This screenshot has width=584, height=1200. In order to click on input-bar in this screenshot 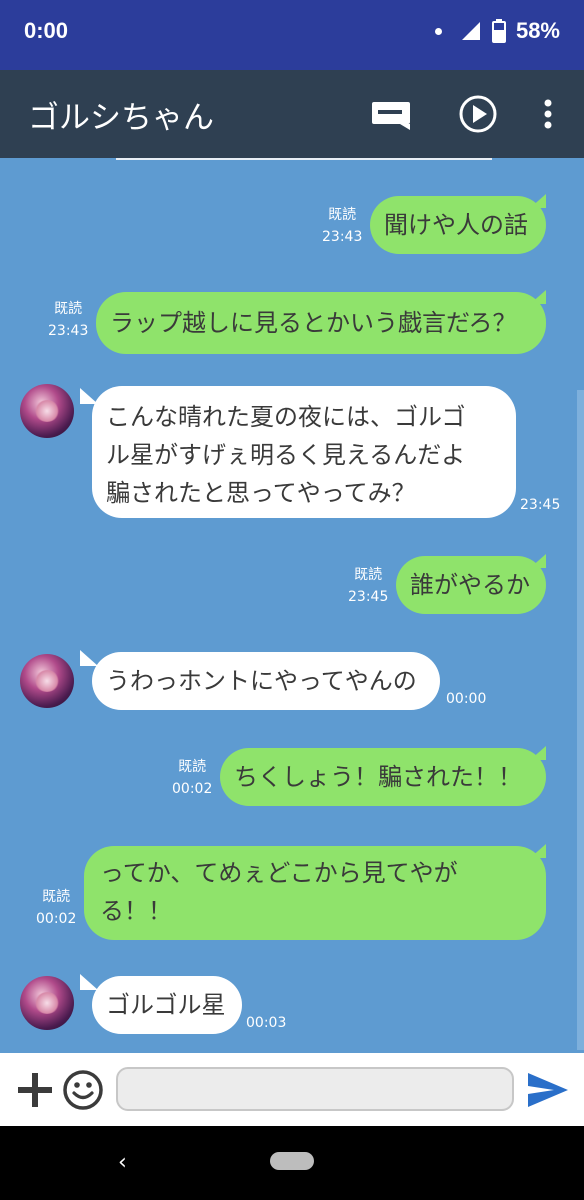, I will do `click(292, 1089)`.